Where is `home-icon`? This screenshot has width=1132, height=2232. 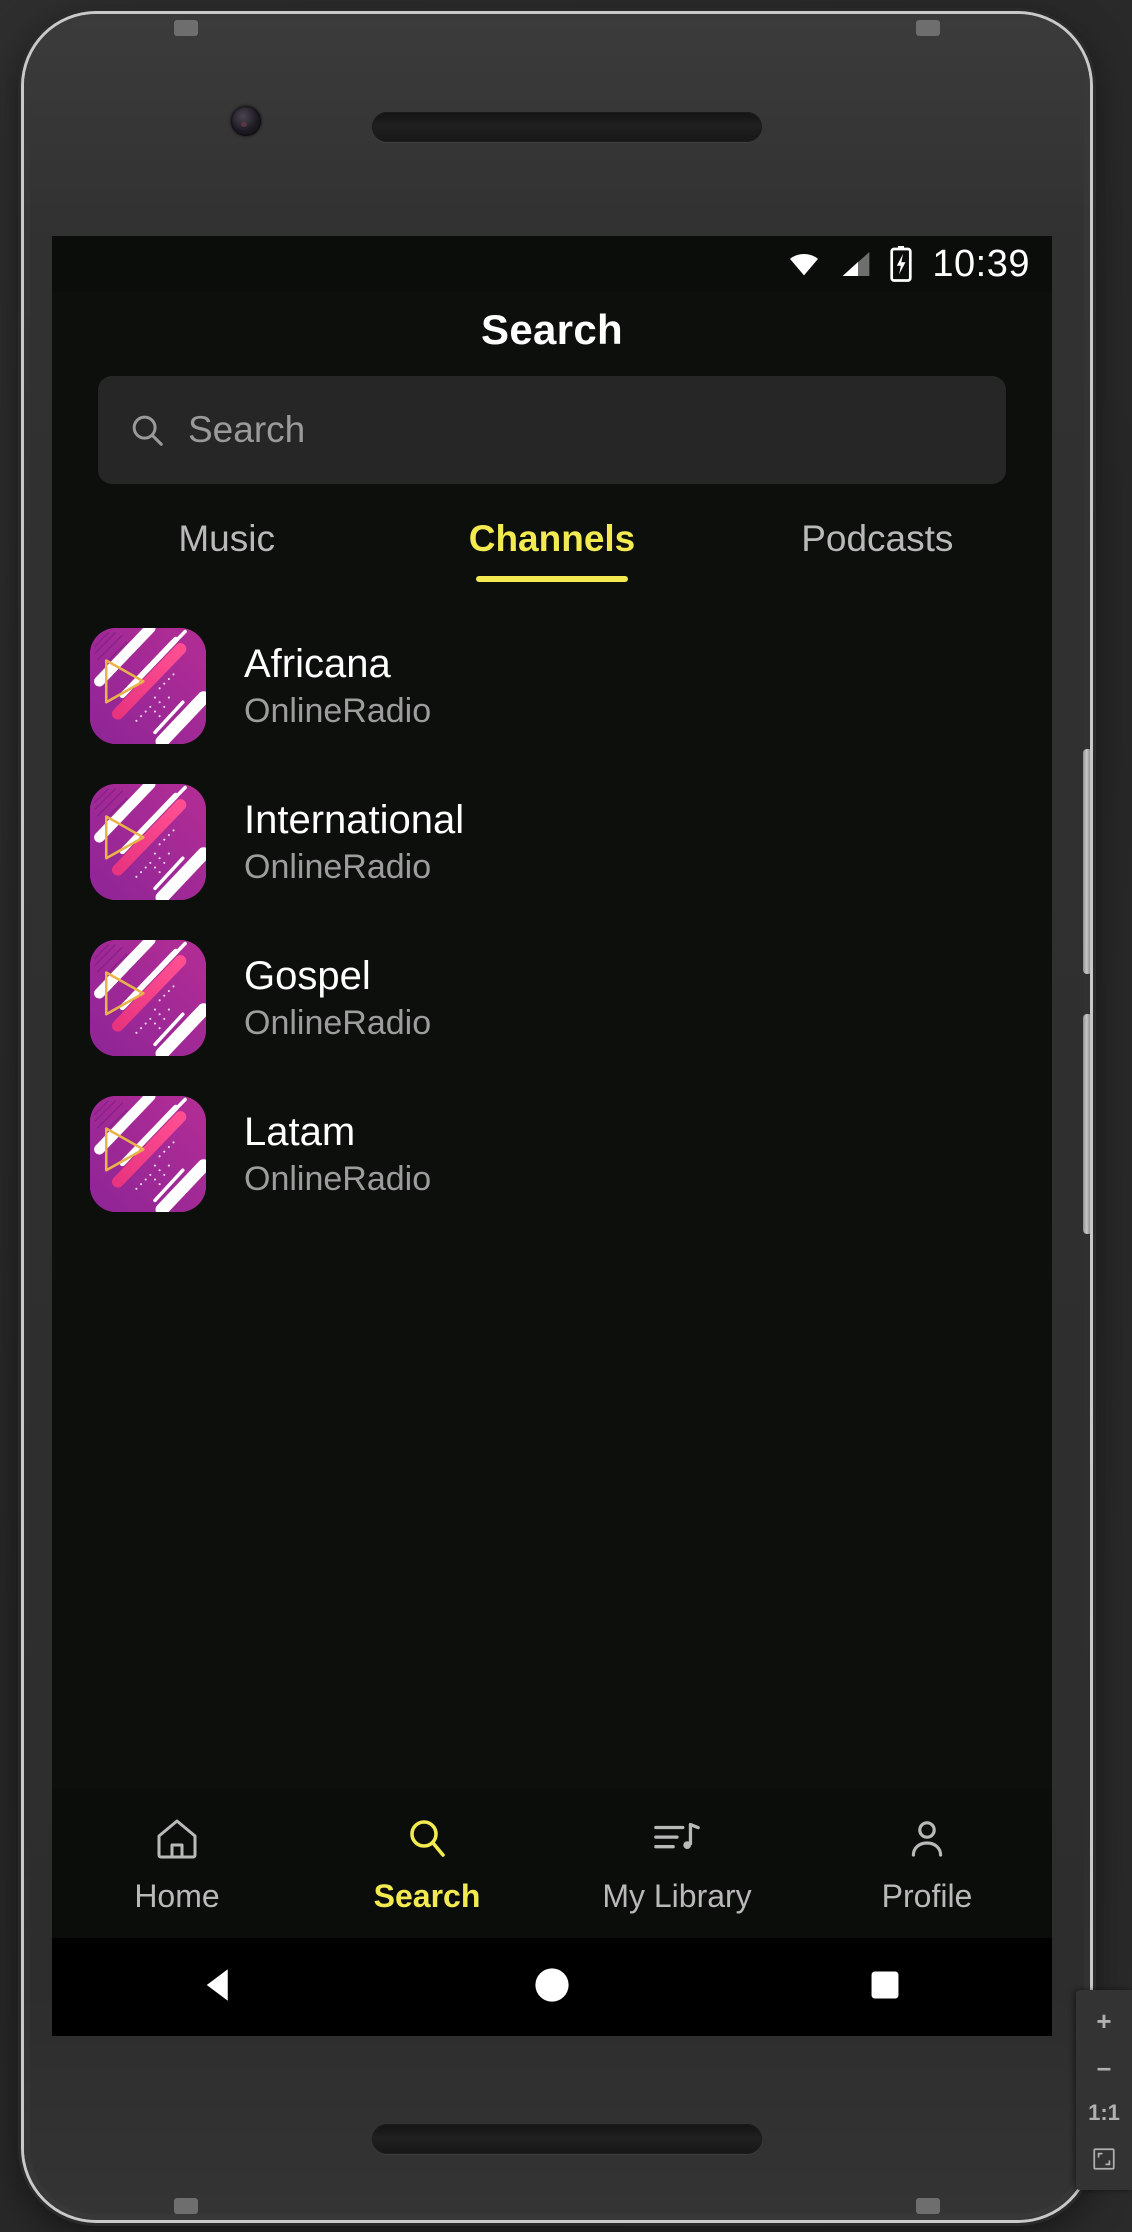
home-icon is located at coordinates (177, 1839).